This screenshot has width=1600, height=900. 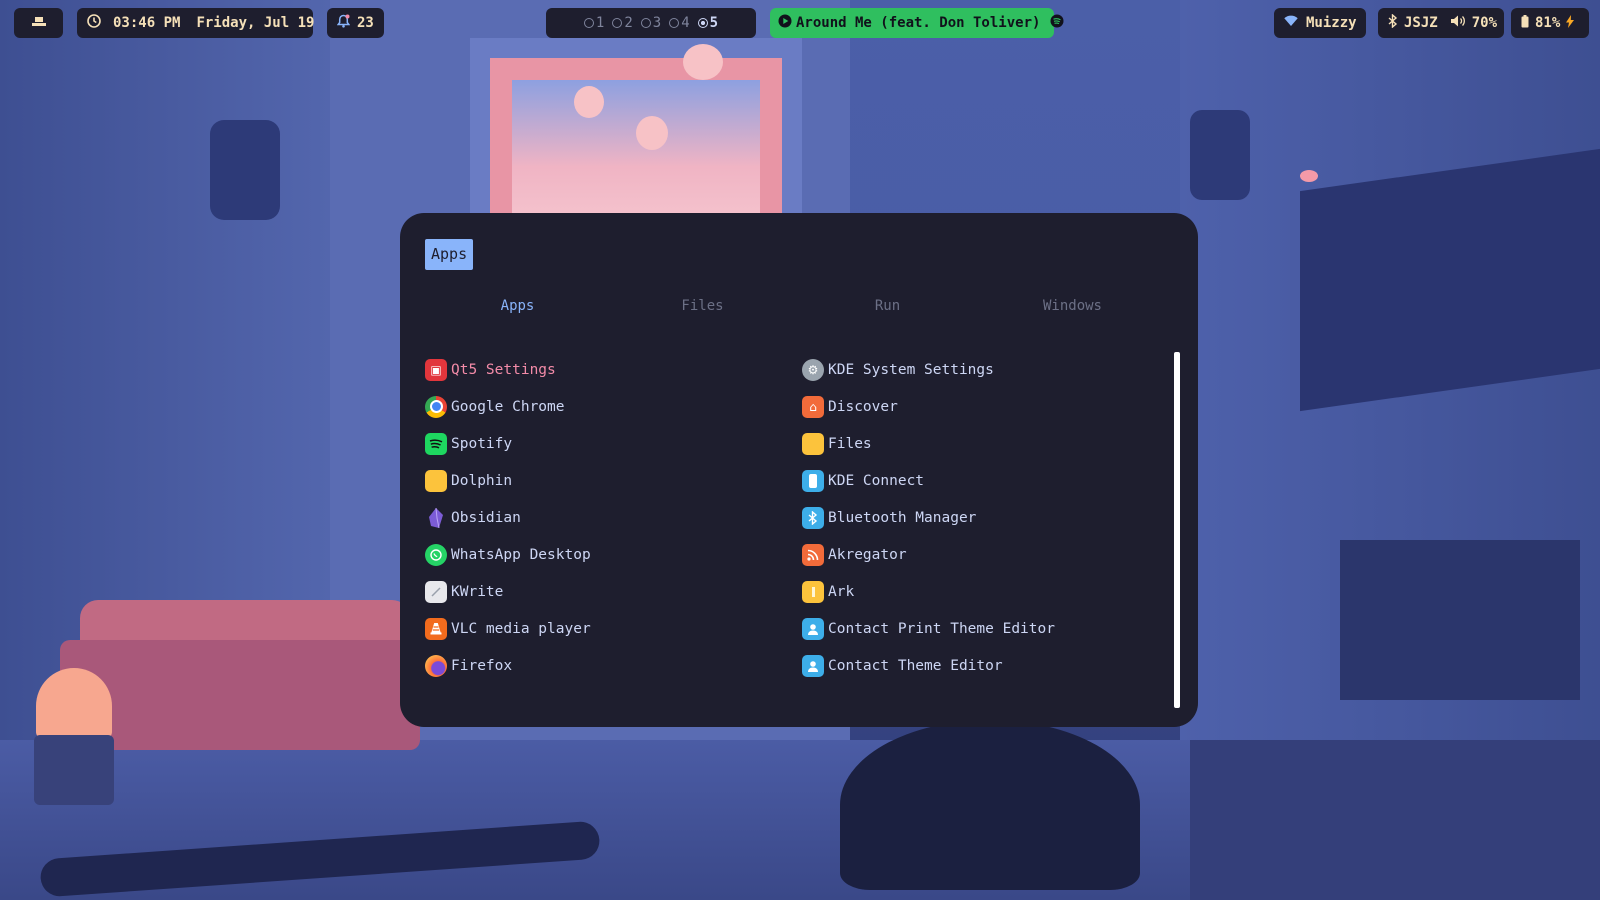 What do you see at coordinates (978, 443) in the screenshot?
I see `list-item-files: Files` at bounding box center [978, 443].